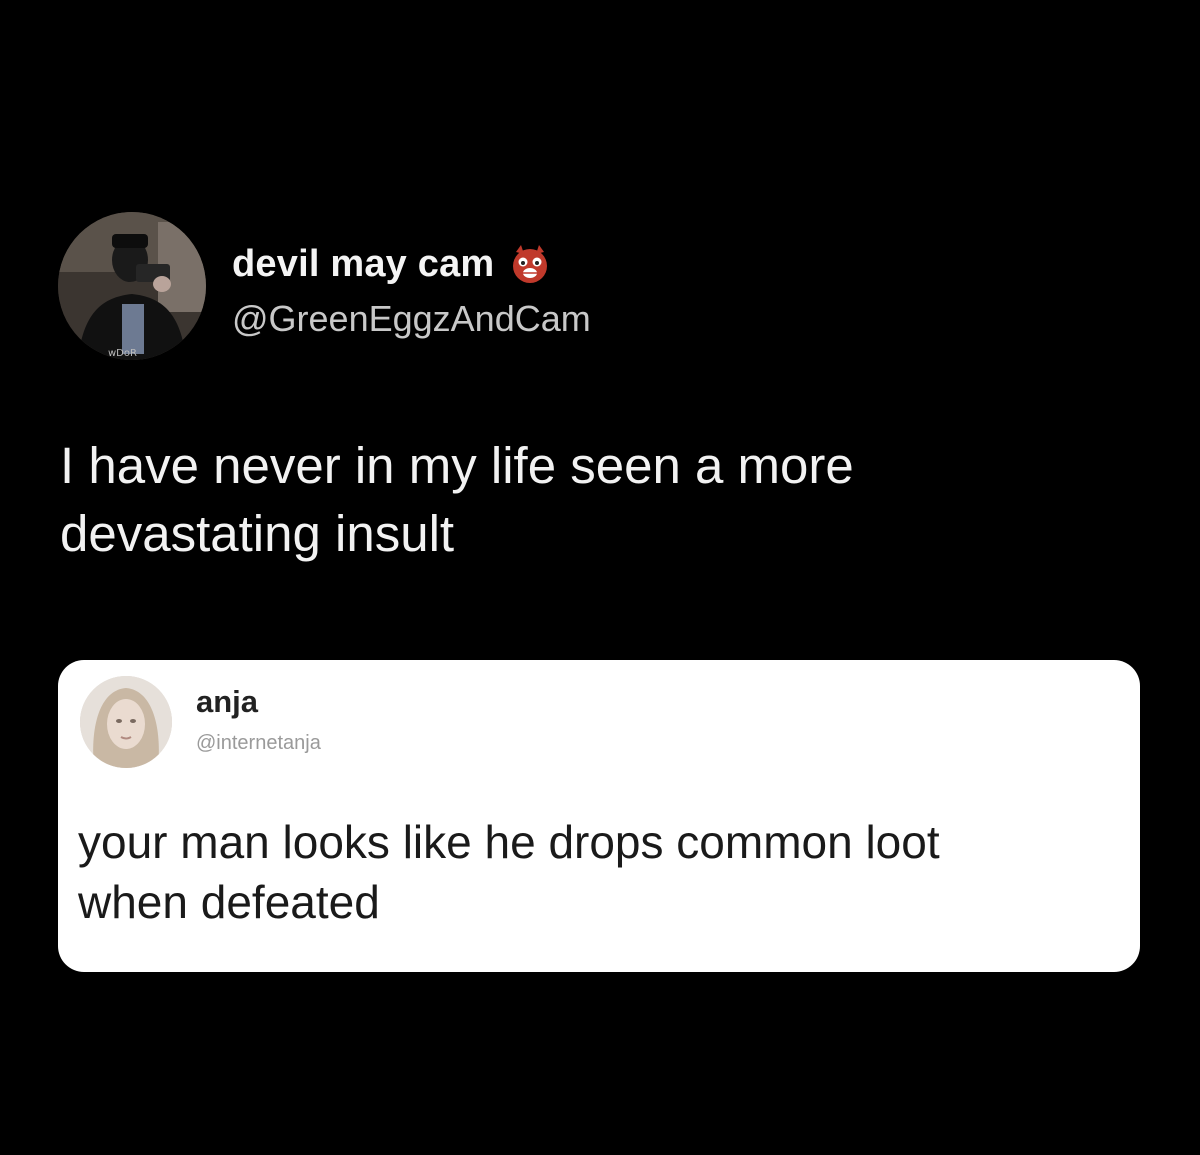 Image resolution: width=1200 pixels, height=1155 pixels. I want to click on quoted-author-avatar-image, so click(126, 722).